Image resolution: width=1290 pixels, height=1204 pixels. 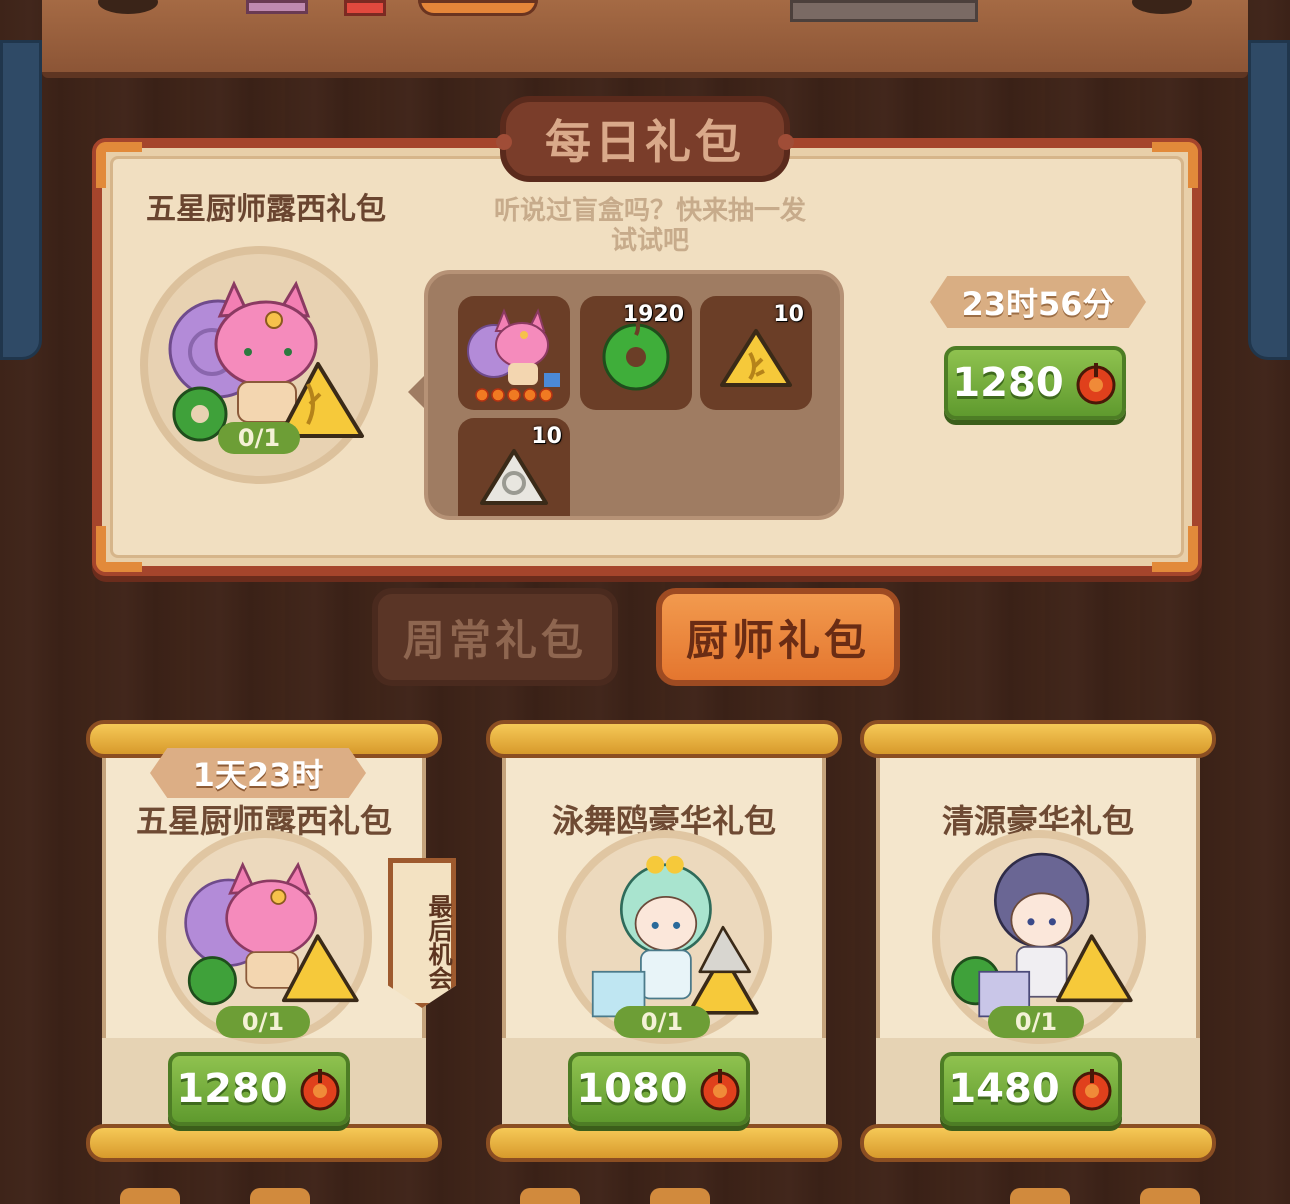 I want to click on card-buy-button: 1480, so click(x=1031, y=1089).